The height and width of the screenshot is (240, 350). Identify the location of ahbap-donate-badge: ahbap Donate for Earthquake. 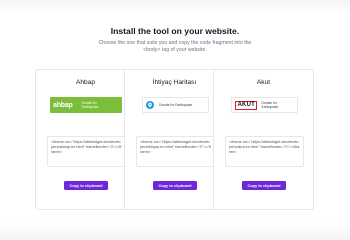
(86, 105).